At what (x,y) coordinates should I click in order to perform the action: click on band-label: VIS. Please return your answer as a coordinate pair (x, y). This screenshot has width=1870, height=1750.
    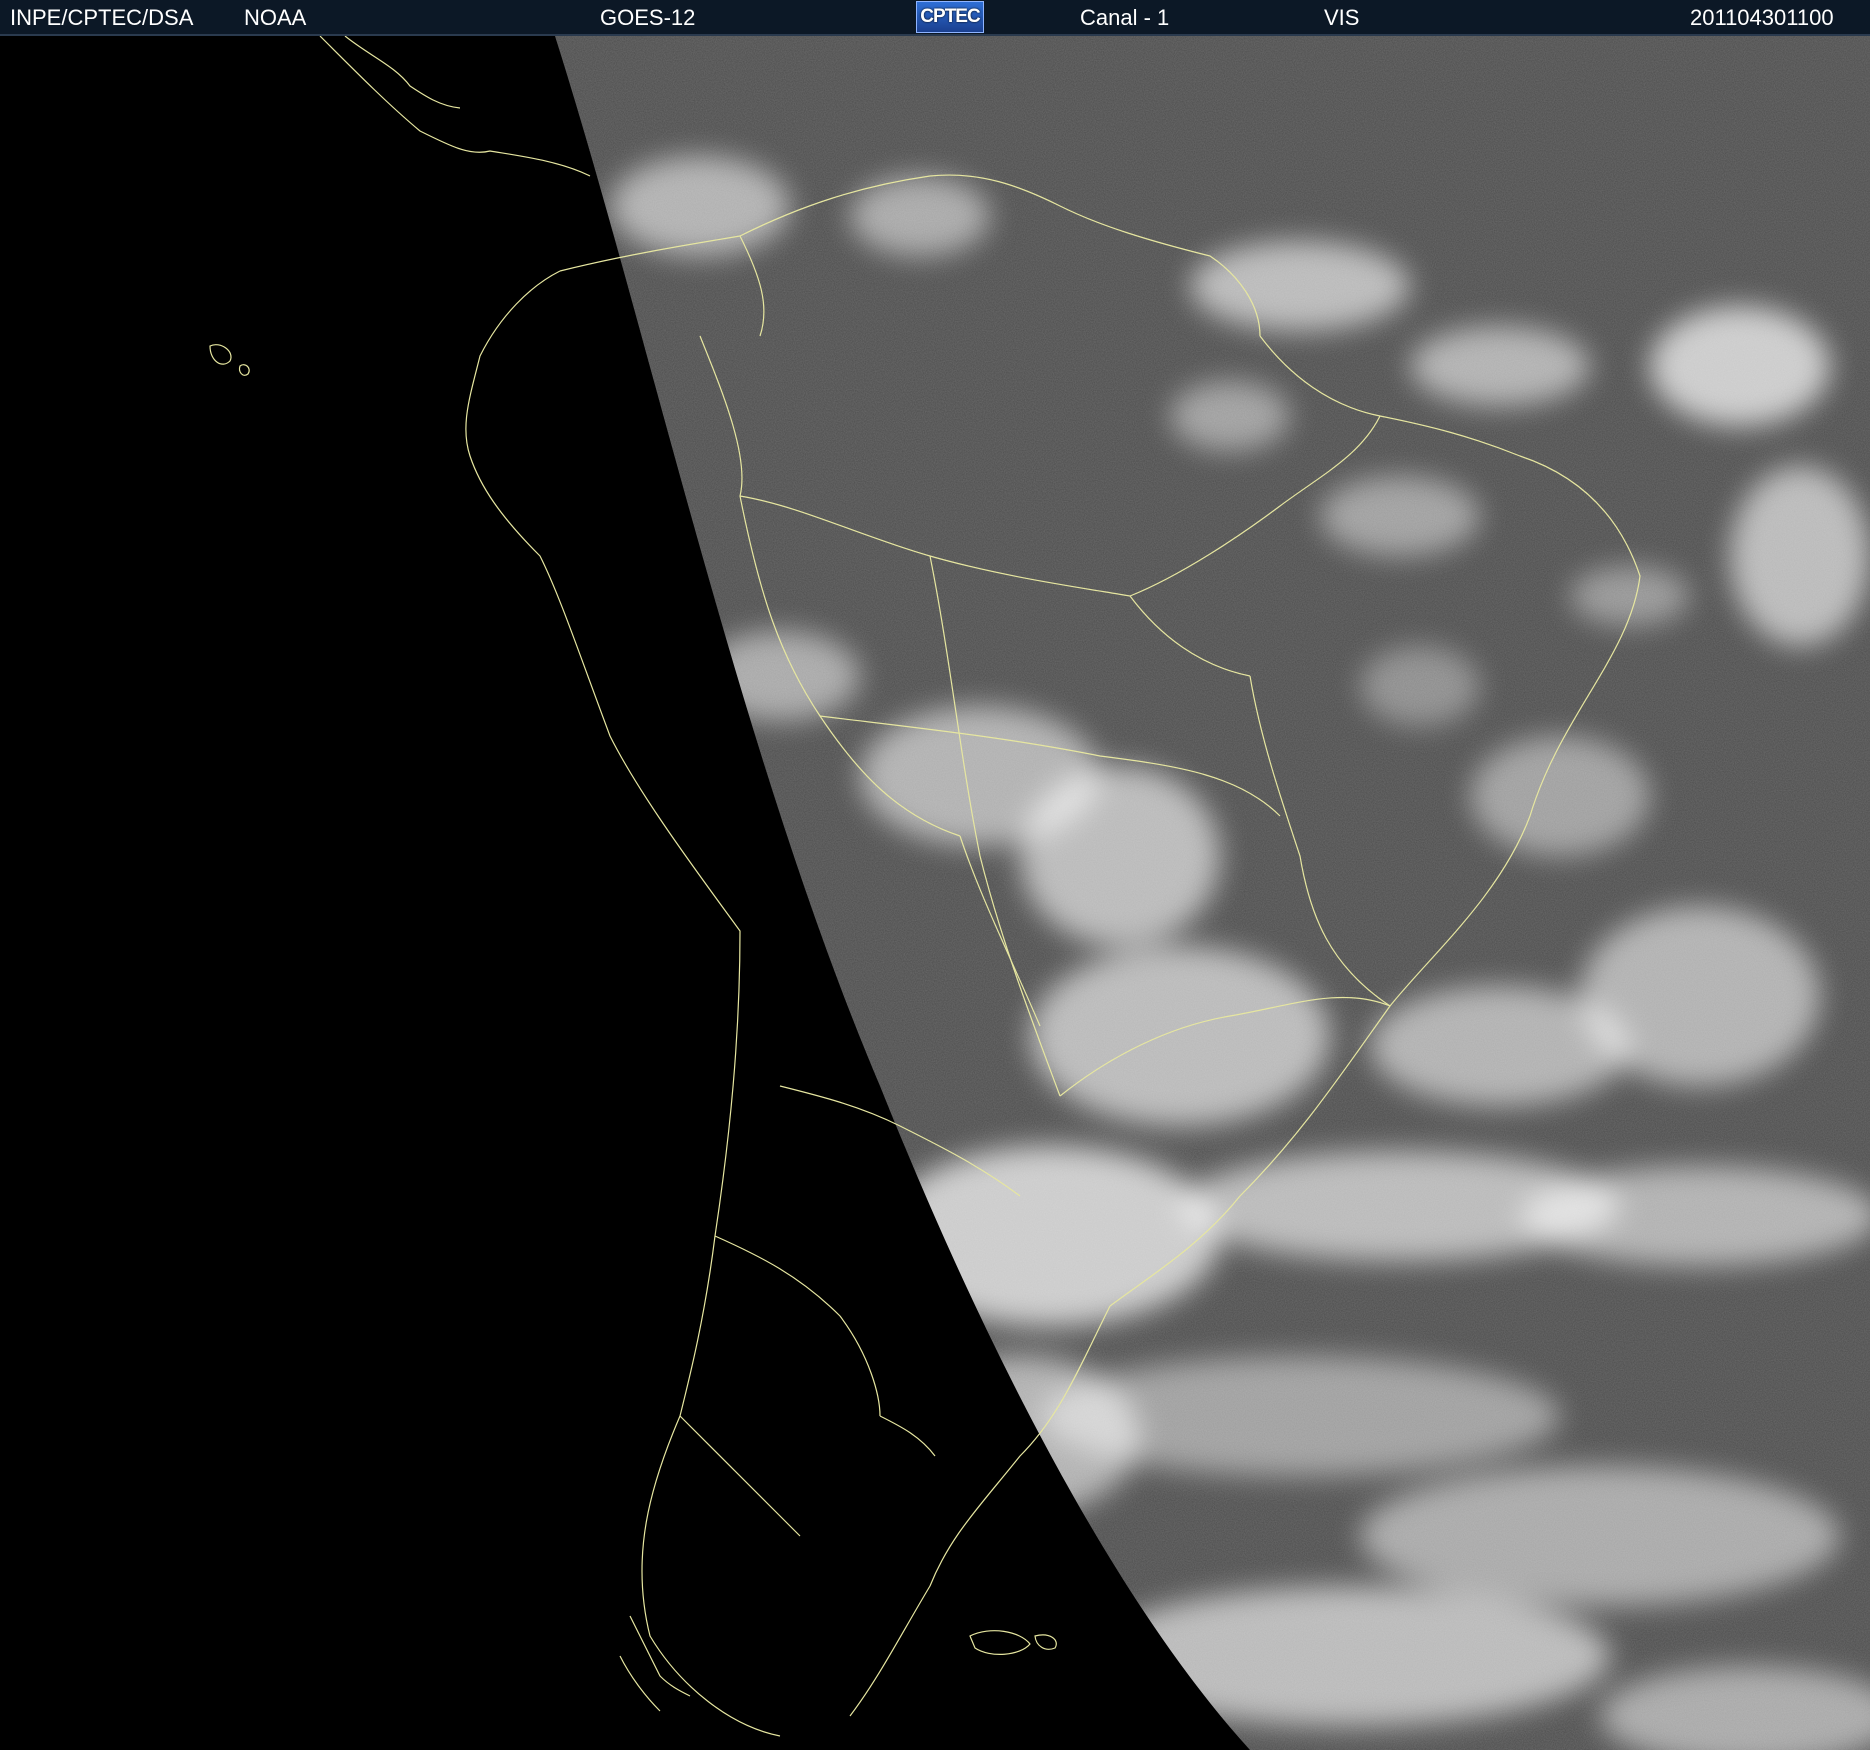
    Looking at the image, I should click on (1342, 17).